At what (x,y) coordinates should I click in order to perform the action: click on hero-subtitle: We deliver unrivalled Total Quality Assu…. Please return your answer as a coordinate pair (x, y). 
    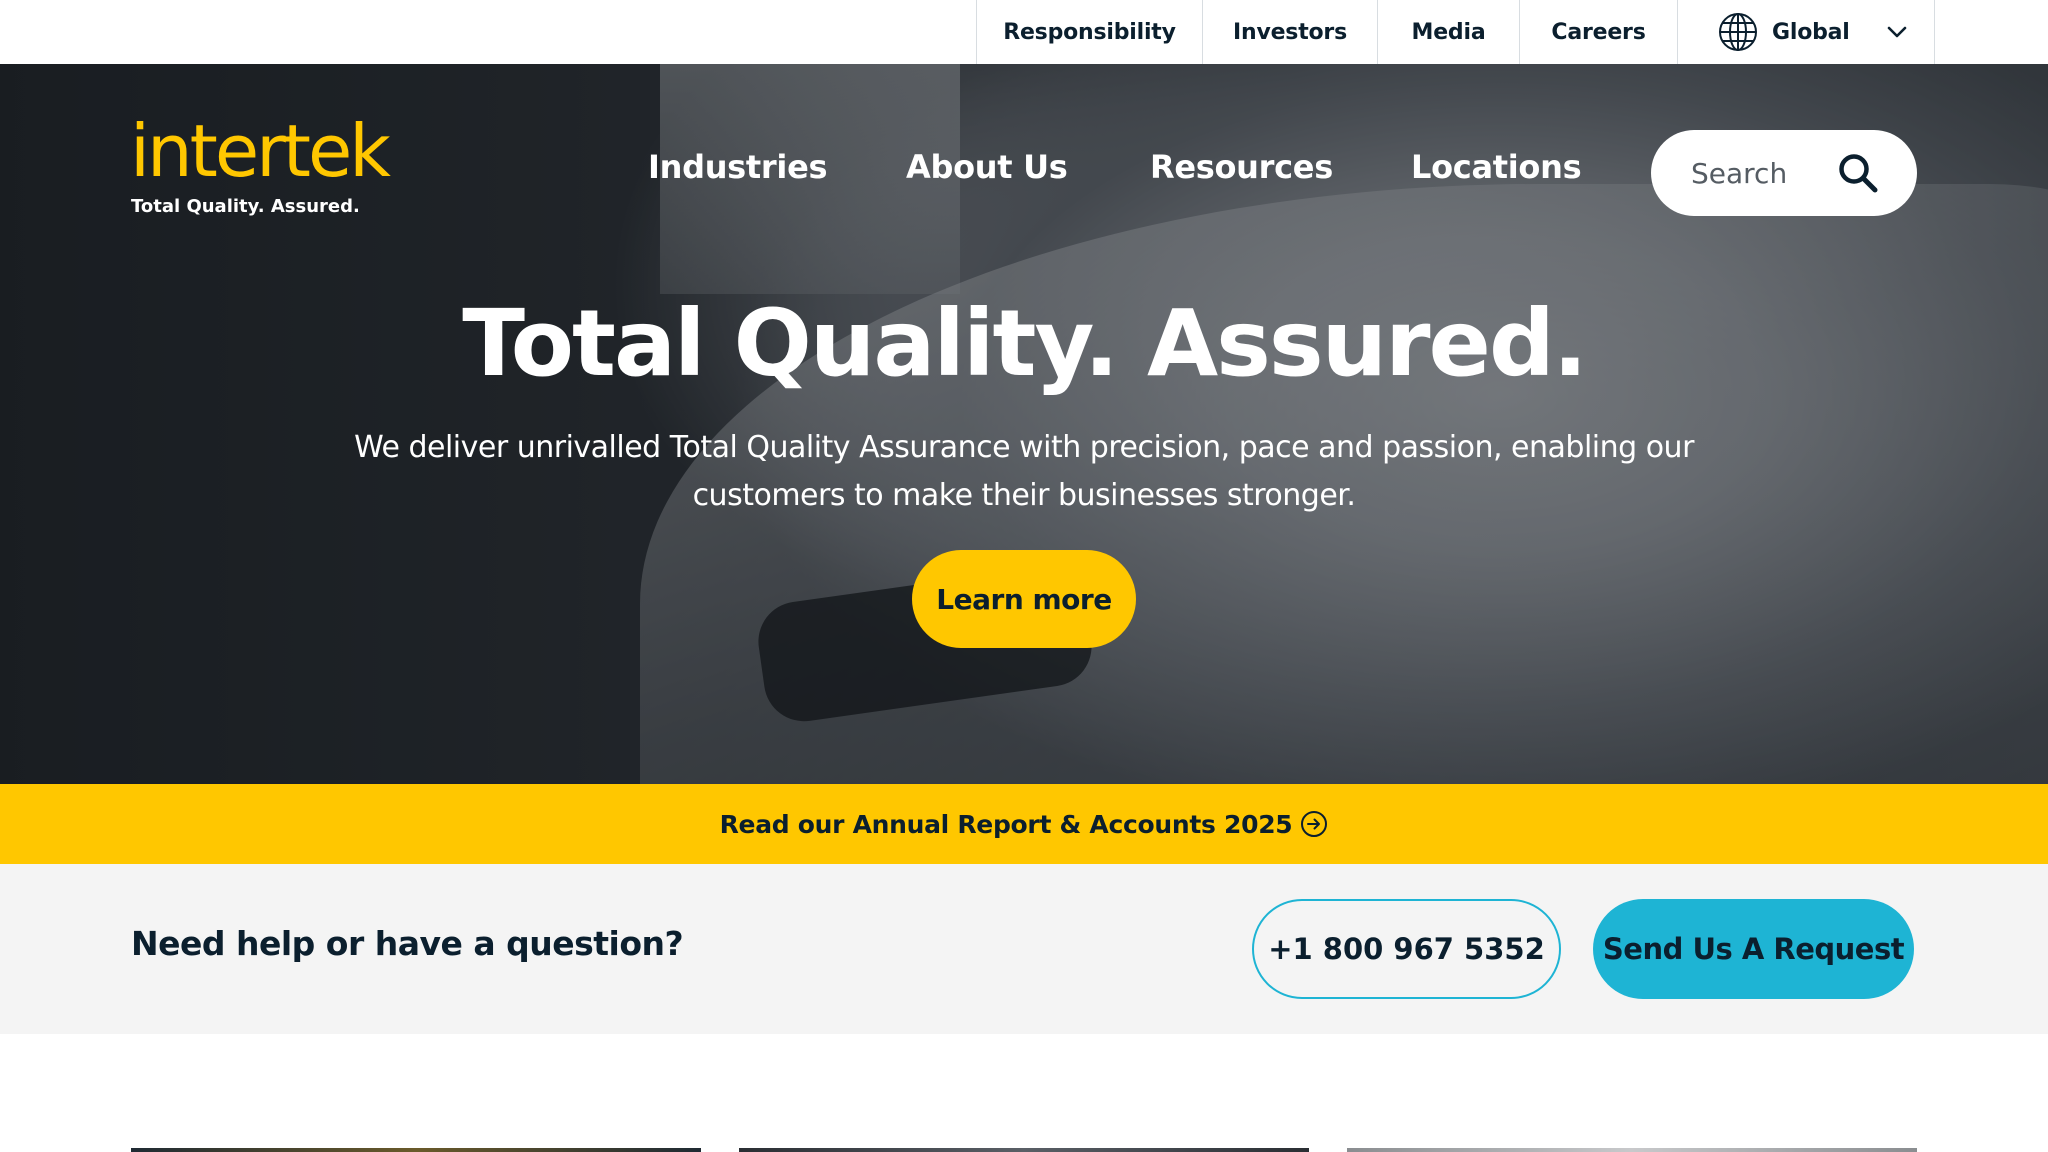
    Looking at the image, I should click on (1024, 471).